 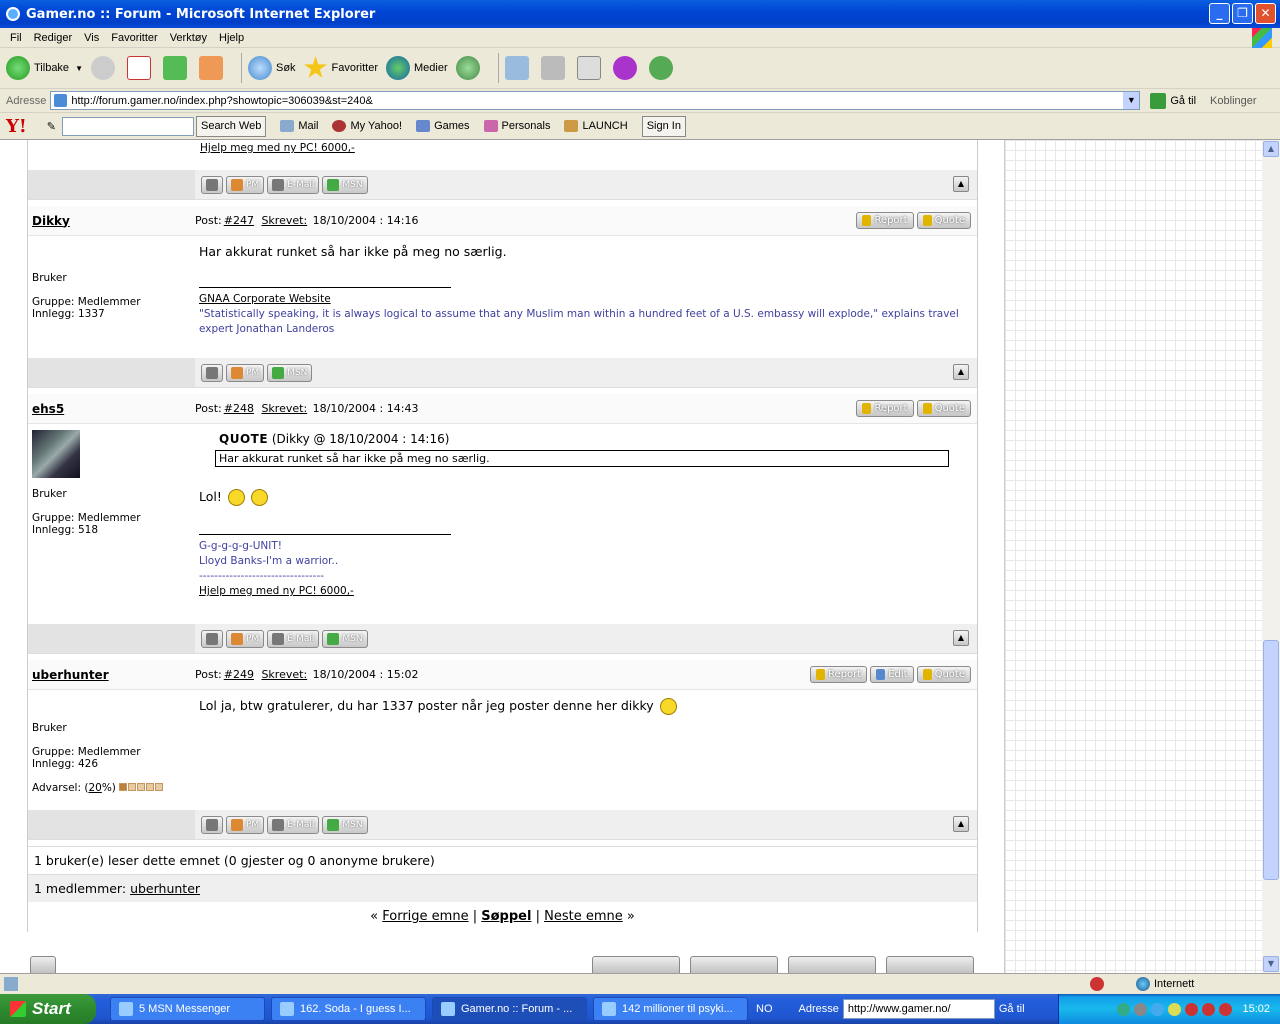 I want to click on add-reply-button, so click(x=636, y=964).